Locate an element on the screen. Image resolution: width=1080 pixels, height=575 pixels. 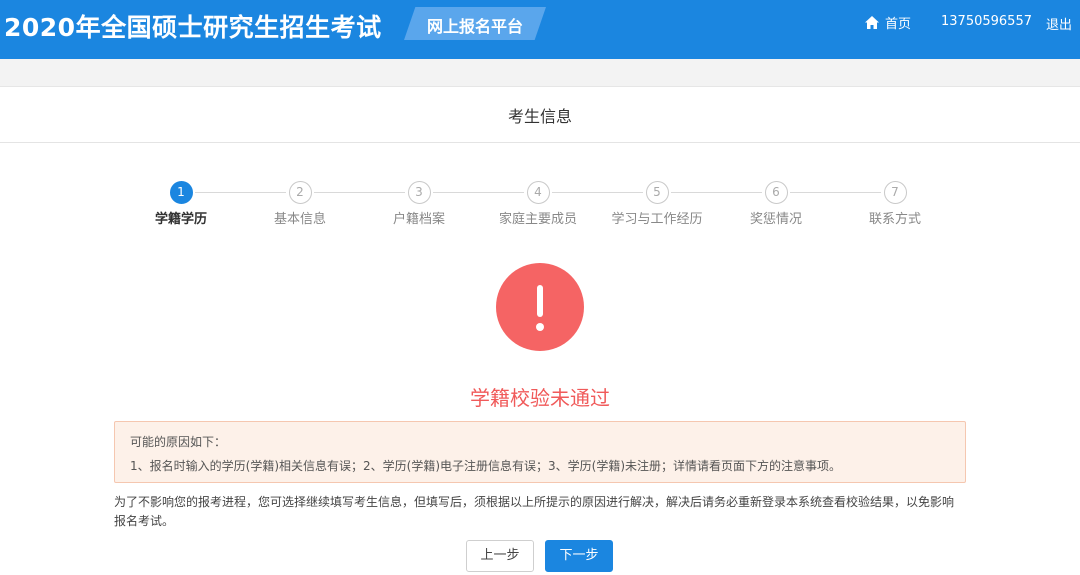
home-link: 首页 is located at coordinates (888, 22).